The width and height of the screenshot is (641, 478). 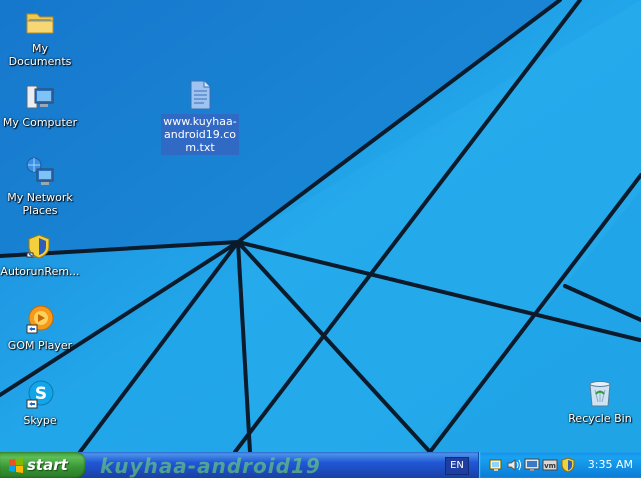 I want to click on folder-documents-icon, so click(x=40, y=23).